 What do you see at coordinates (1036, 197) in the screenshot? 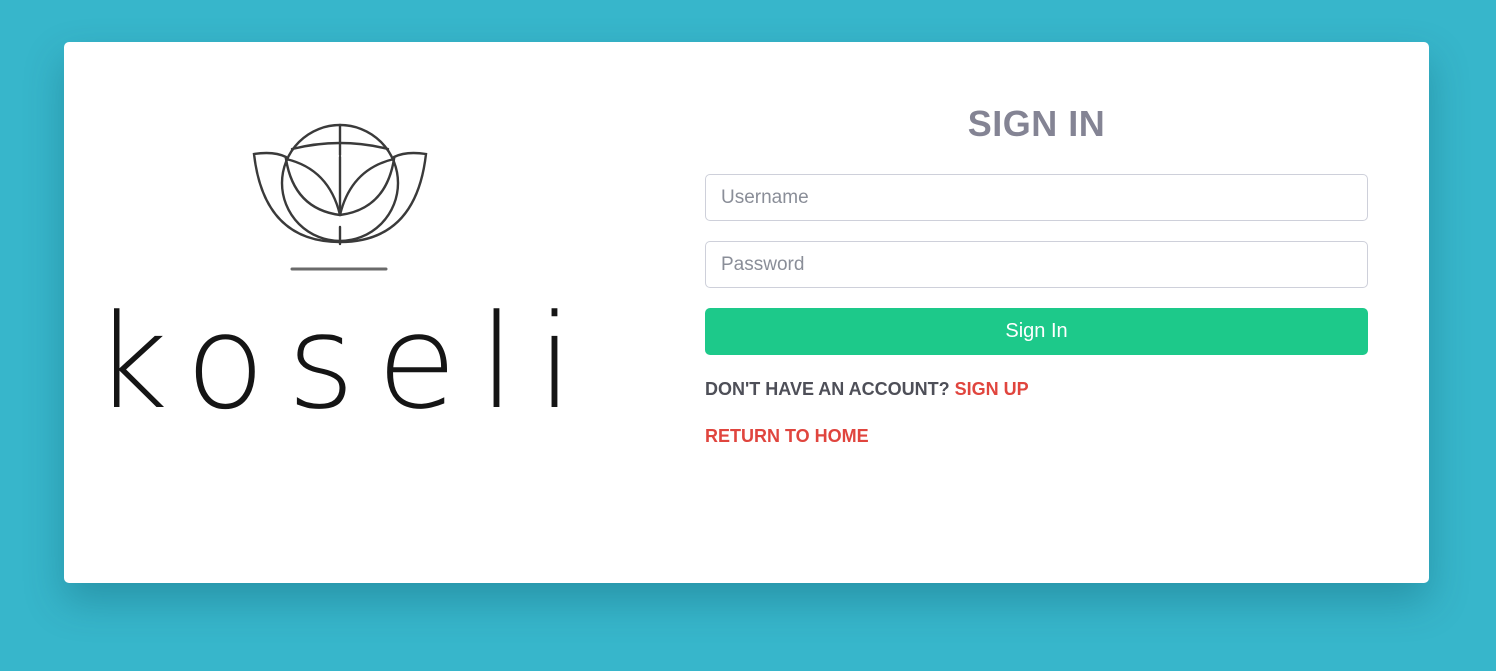
I see `username-input` at bounding box center [1036, 197].